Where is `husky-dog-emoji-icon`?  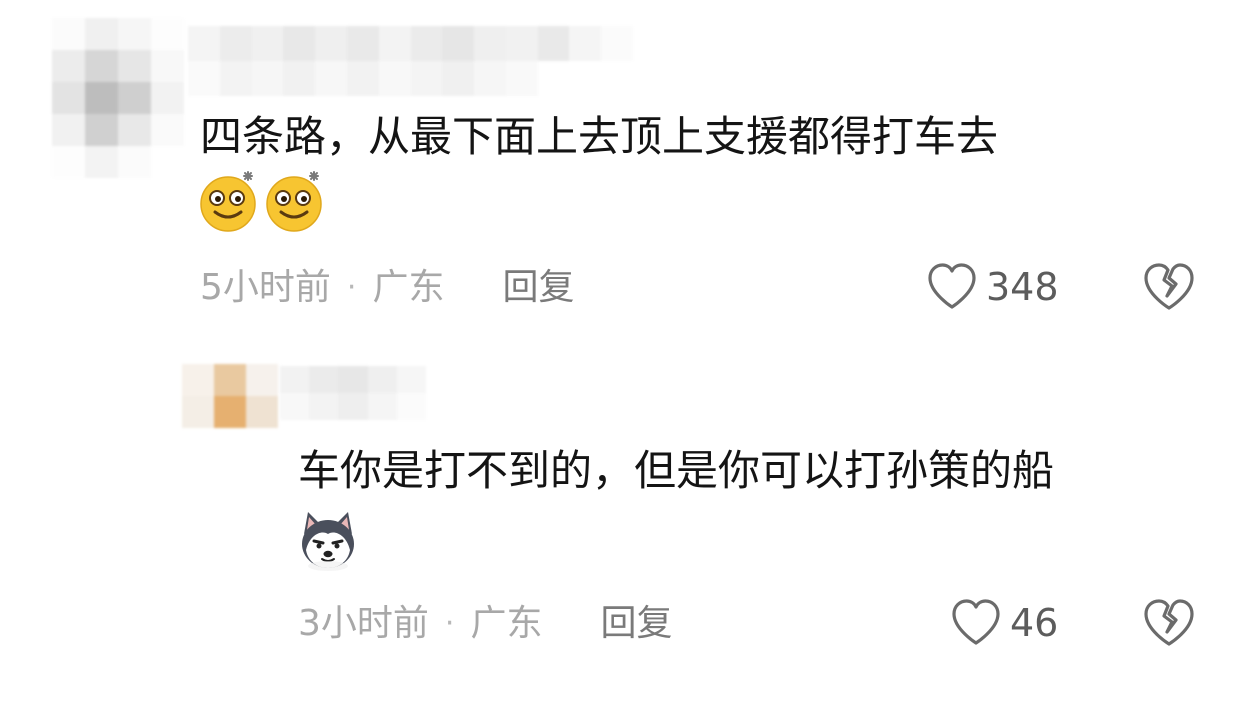 husky-dog-emoji-icon is located at coordinates (328, 541).